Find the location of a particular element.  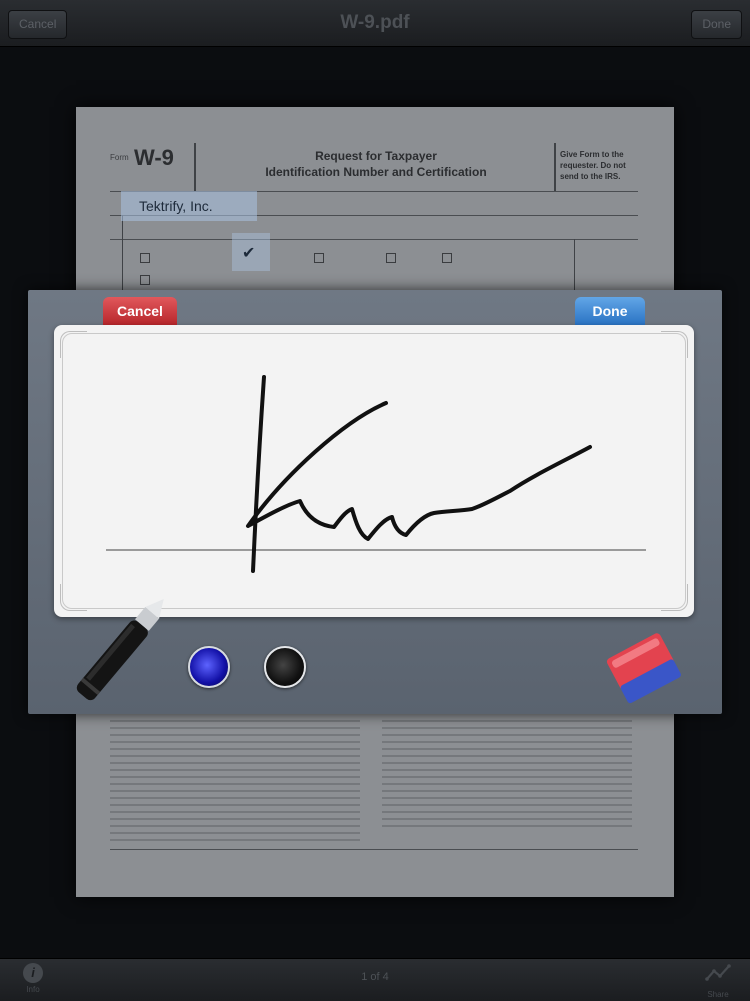

document-title: W-9.pdf is located at coordinates (375, 22).